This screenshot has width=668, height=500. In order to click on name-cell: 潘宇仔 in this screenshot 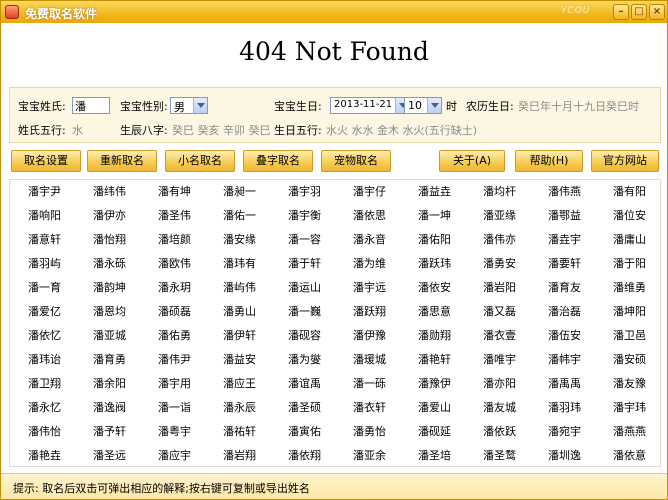, I will do `click(369, 192)`.